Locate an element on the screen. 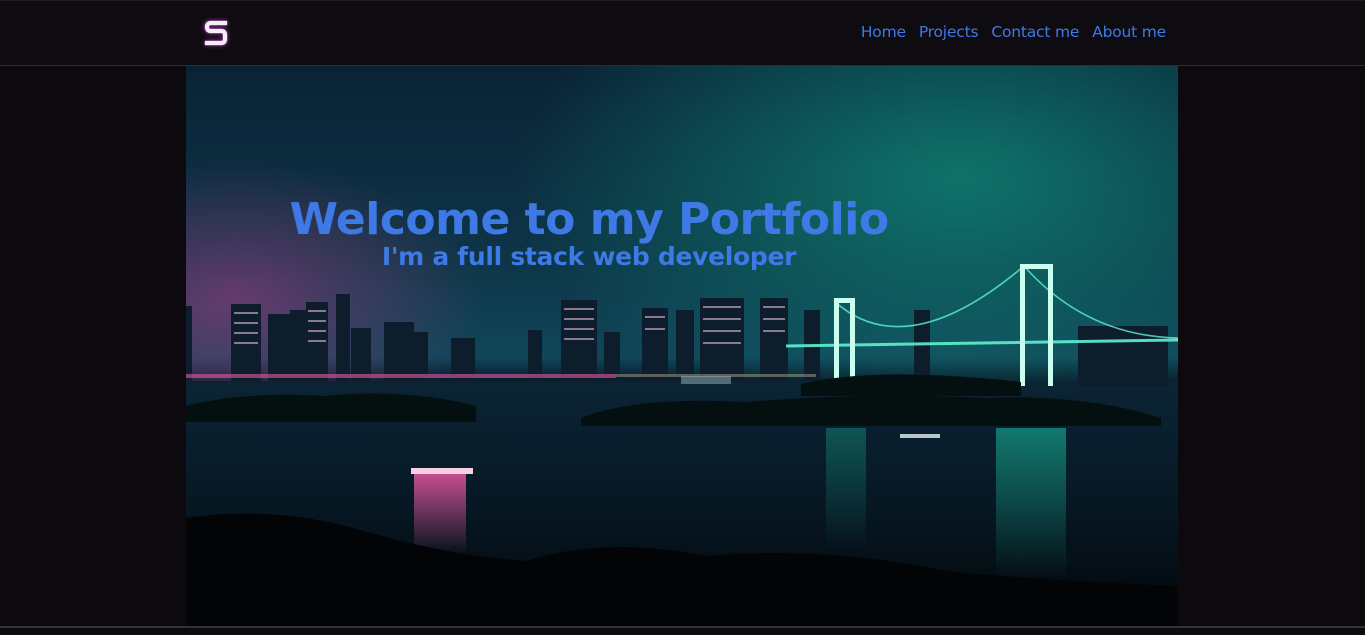  nav-menu: Home Projects Contact me About me is located at coordinates (1013, 32).